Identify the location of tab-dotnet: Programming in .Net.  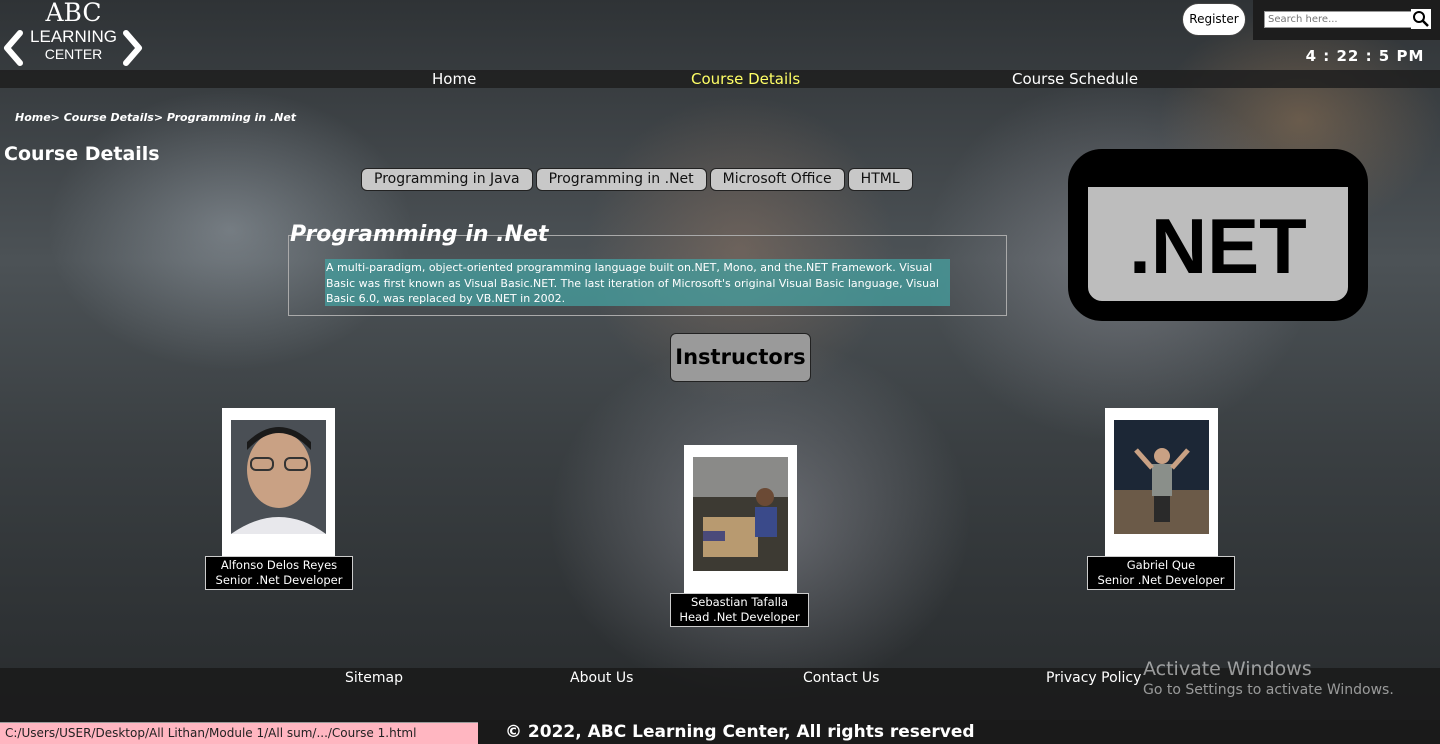
(621, 179).